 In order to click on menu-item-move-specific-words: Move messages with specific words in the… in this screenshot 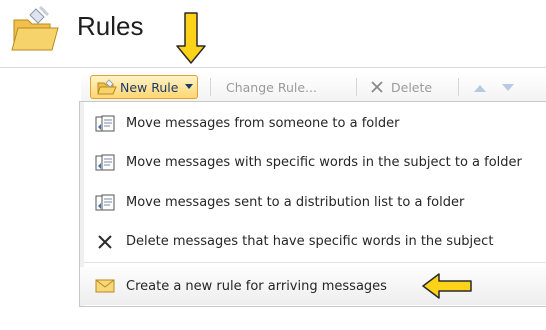, I will do `click(313, 162)`.